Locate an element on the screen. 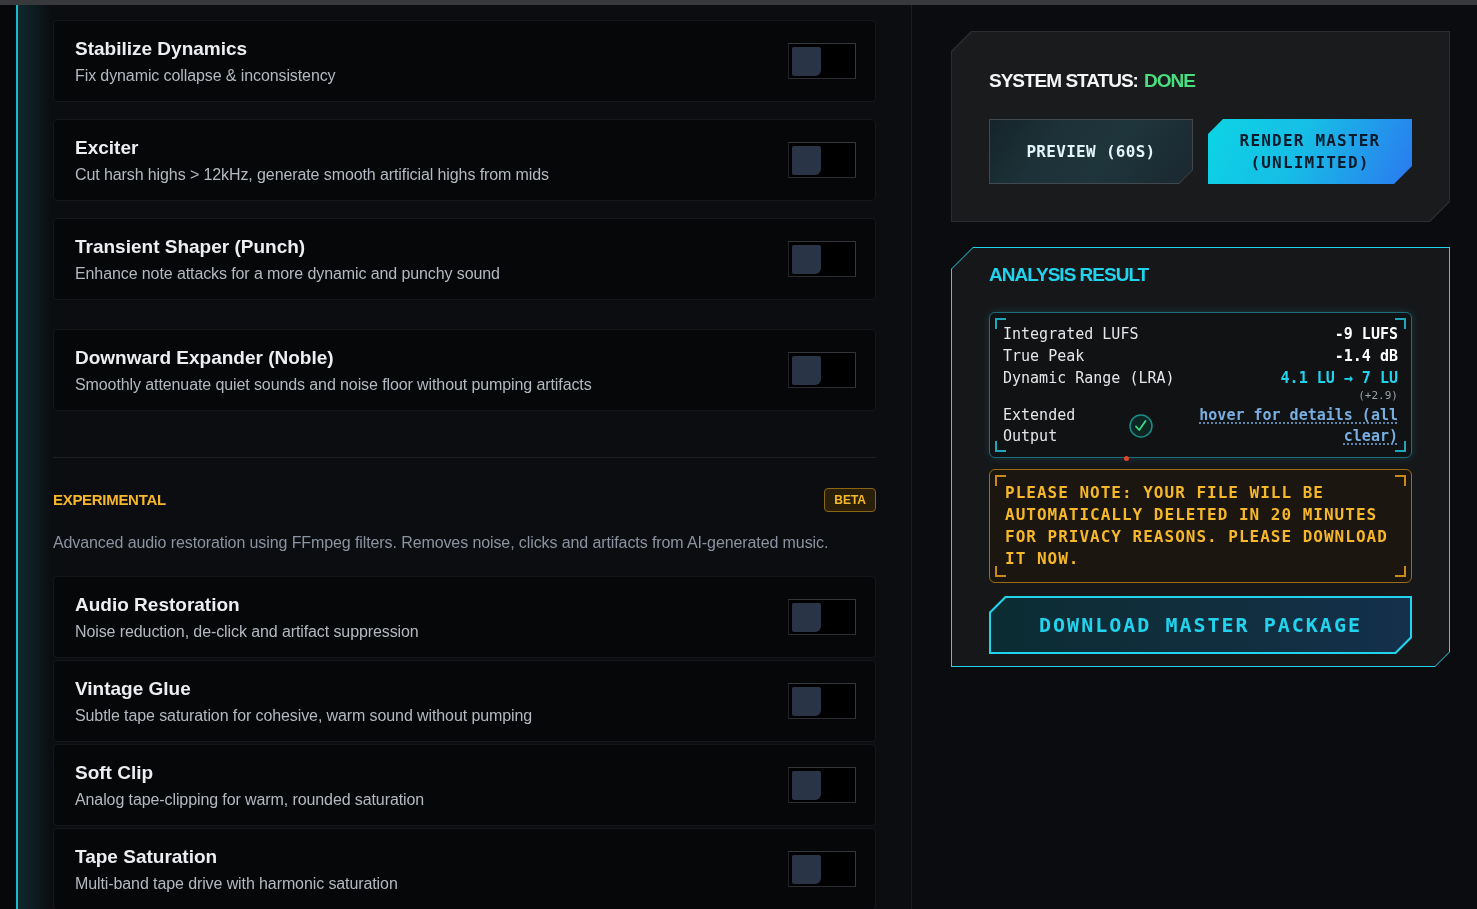  metric-value: -1.4 dB is located at coordinates (1366, 356).